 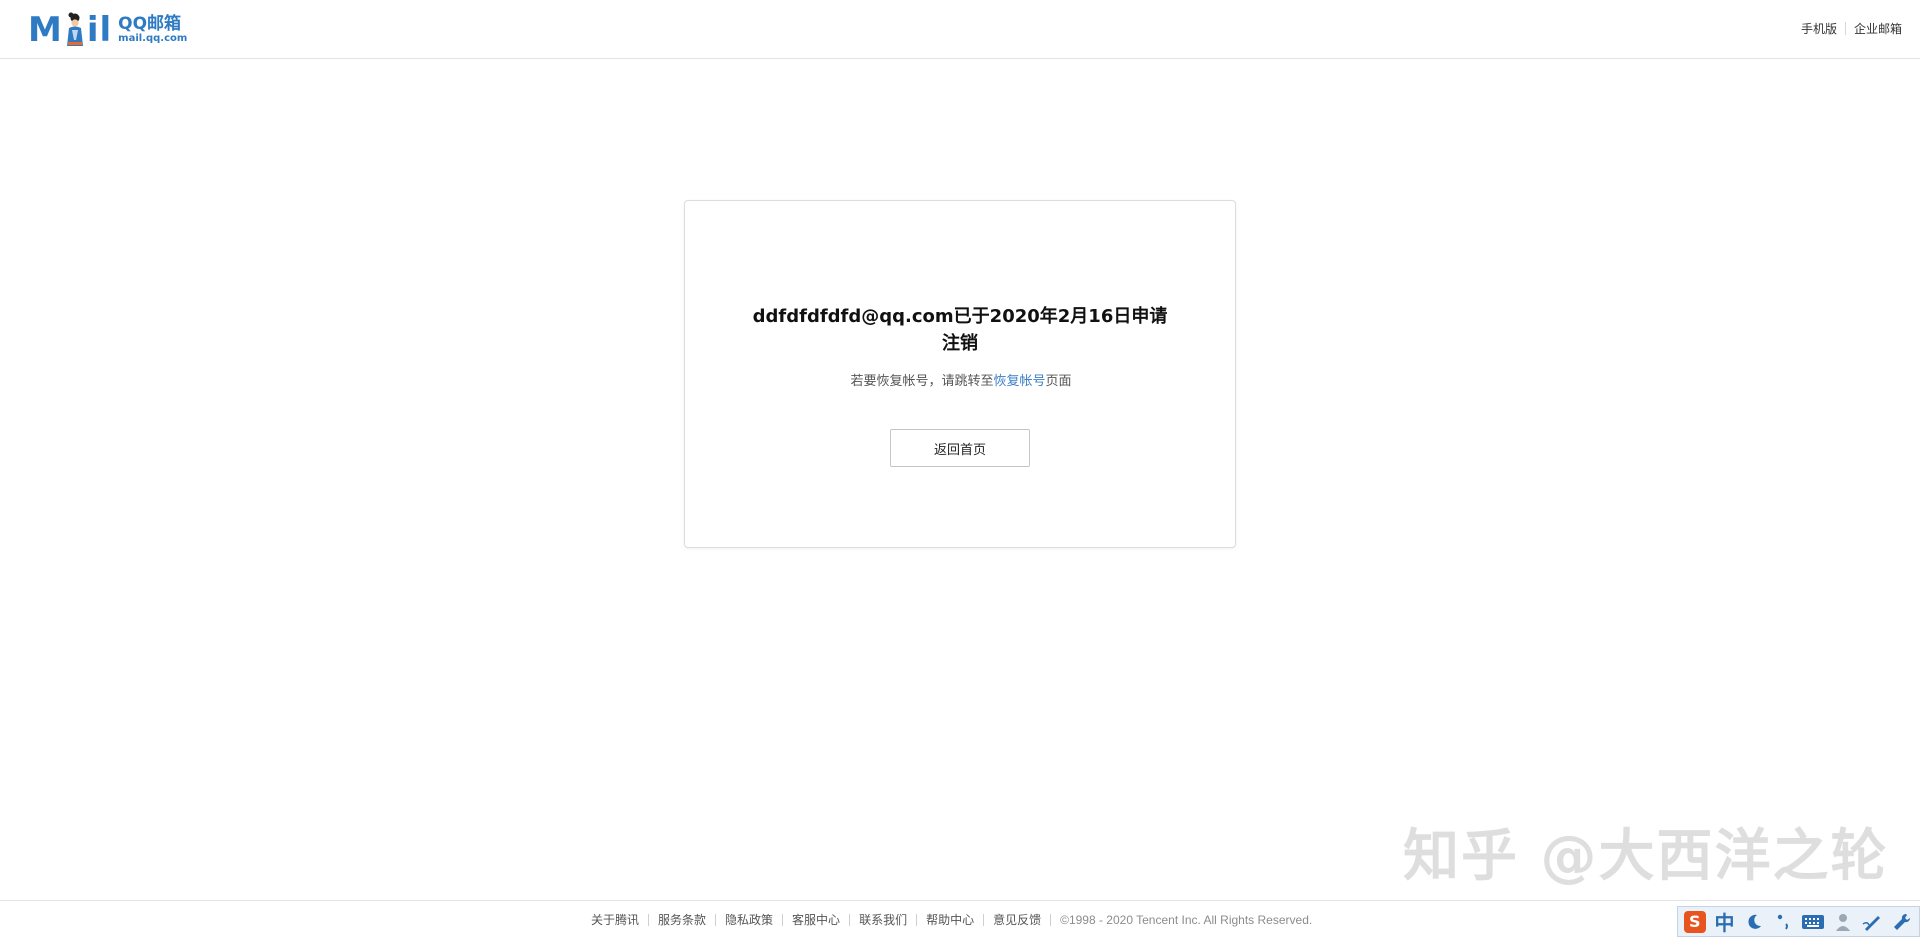 I want to click on top-bar: M il QQ邮箱 mail.qq.com 手机版 企业邮箱, so click(x=960, y=29).